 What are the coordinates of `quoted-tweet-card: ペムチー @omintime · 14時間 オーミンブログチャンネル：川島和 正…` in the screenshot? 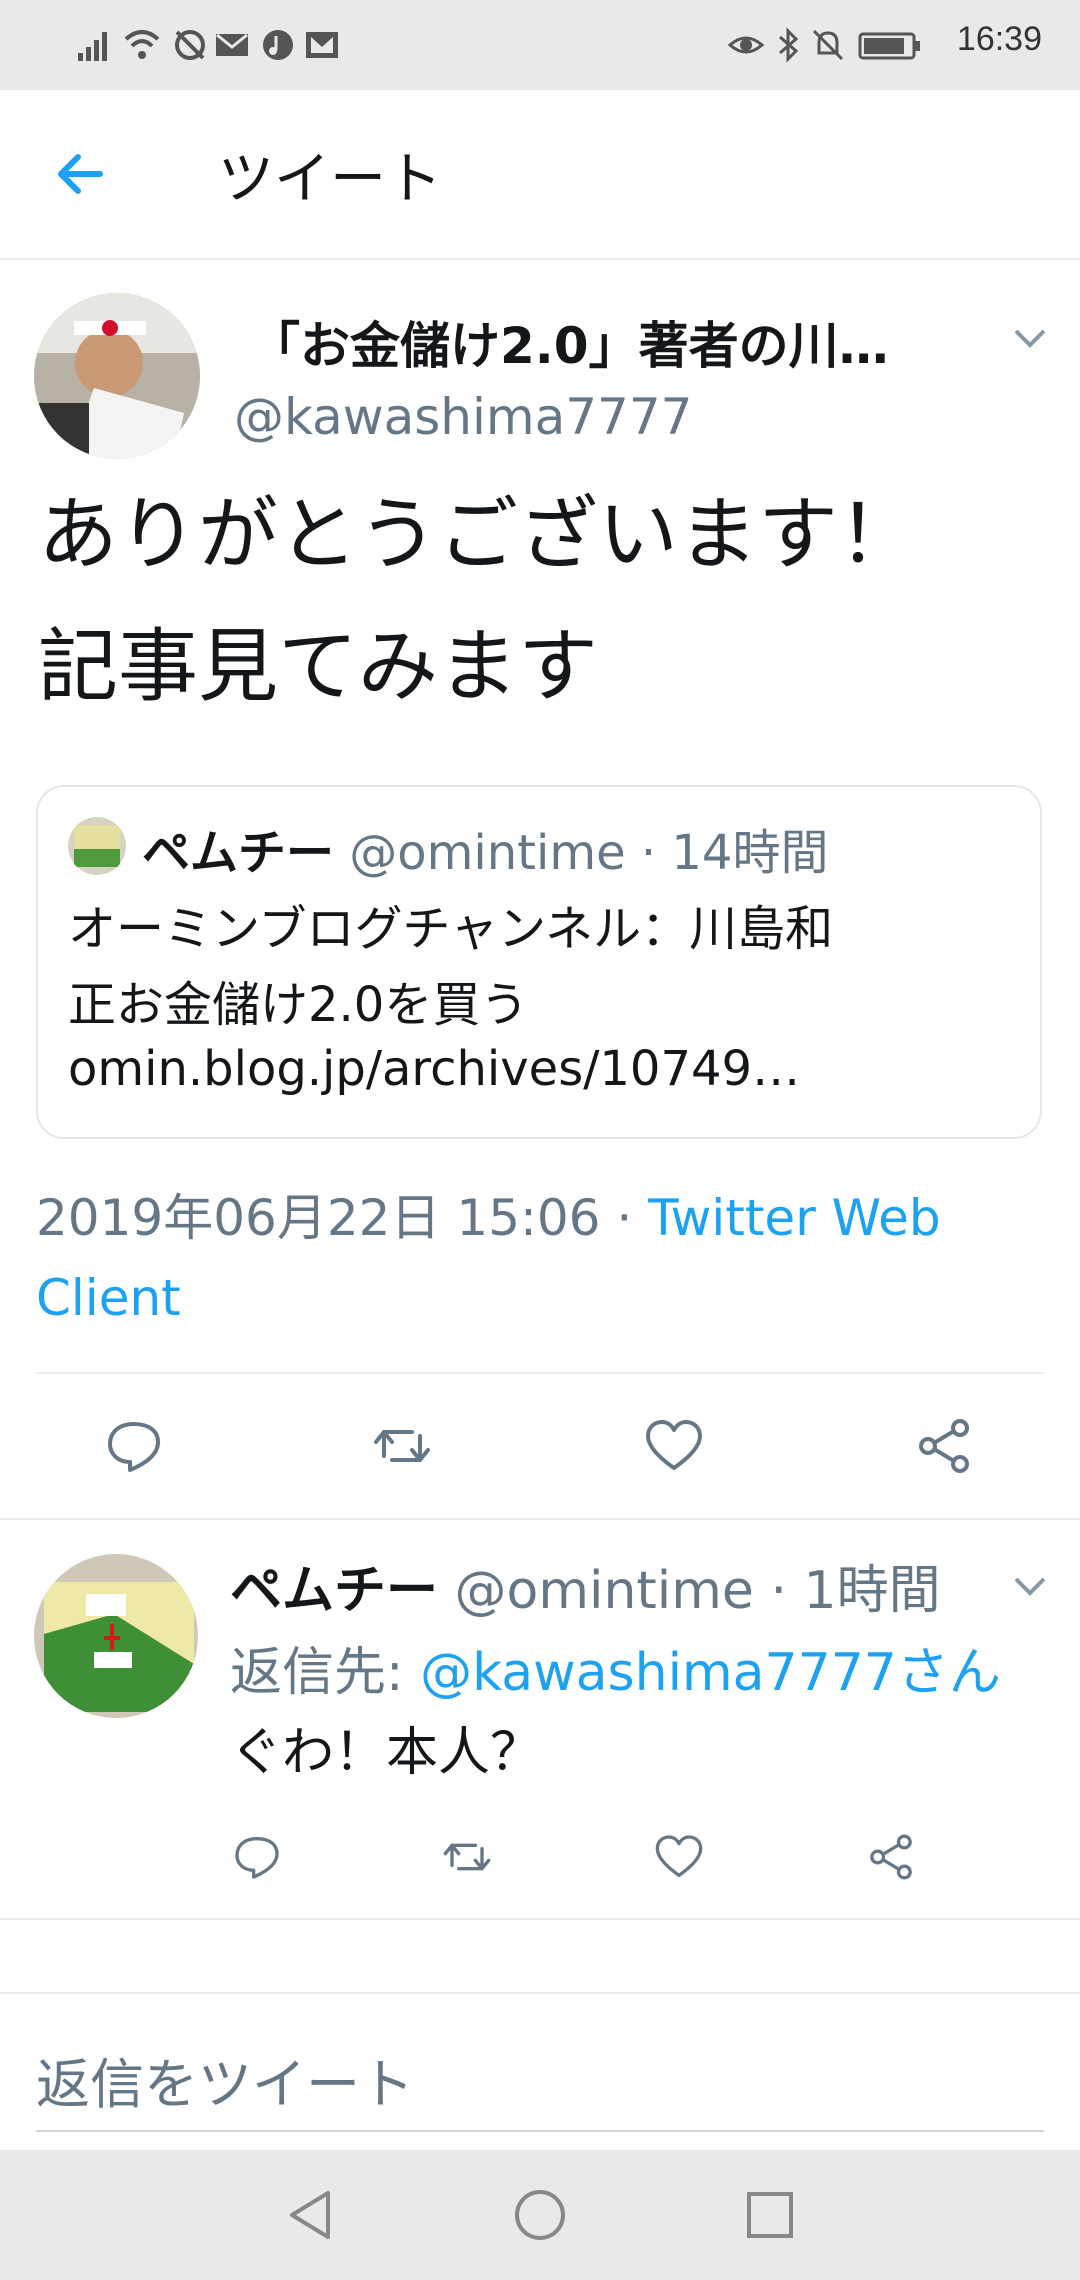 It's located at (539, 962).